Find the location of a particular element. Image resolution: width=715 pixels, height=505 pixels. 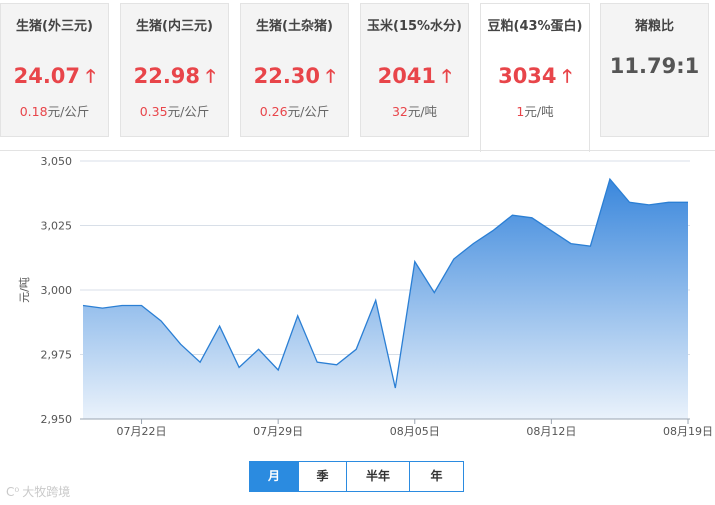

card-value: 22.30 🡑 is located at coordinates (294, 79).